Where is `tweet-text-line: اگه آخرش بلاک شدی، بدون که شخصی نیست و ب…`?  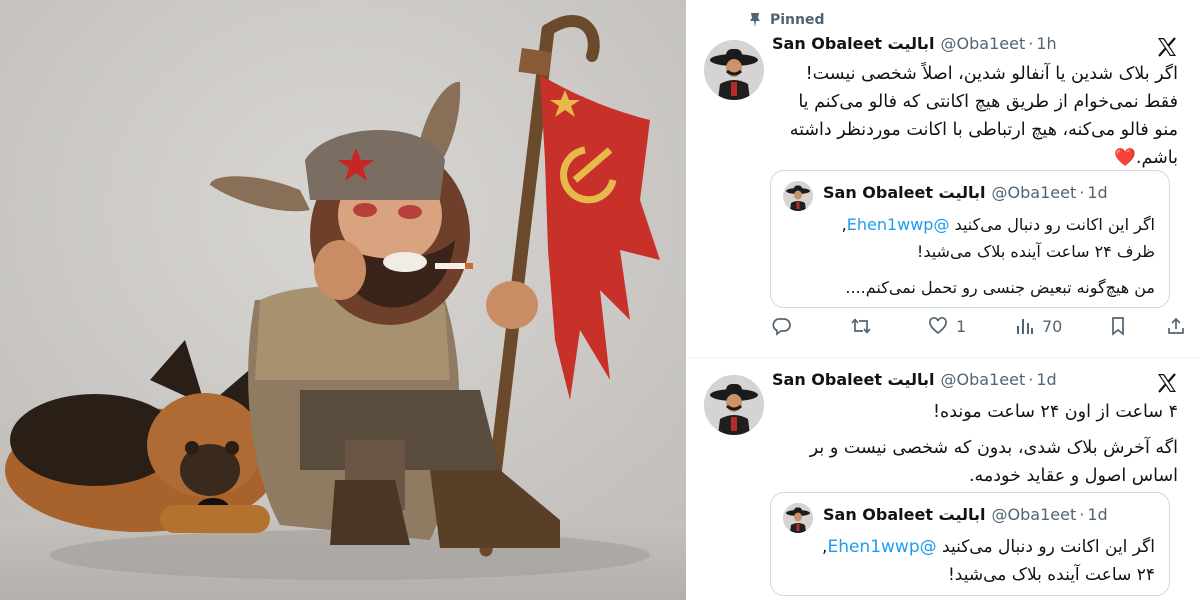
tweet-text-line: اگه آخرش بلاک شدی، بدون که شخصی نیست و ب… is located at coordinates (993, 448).